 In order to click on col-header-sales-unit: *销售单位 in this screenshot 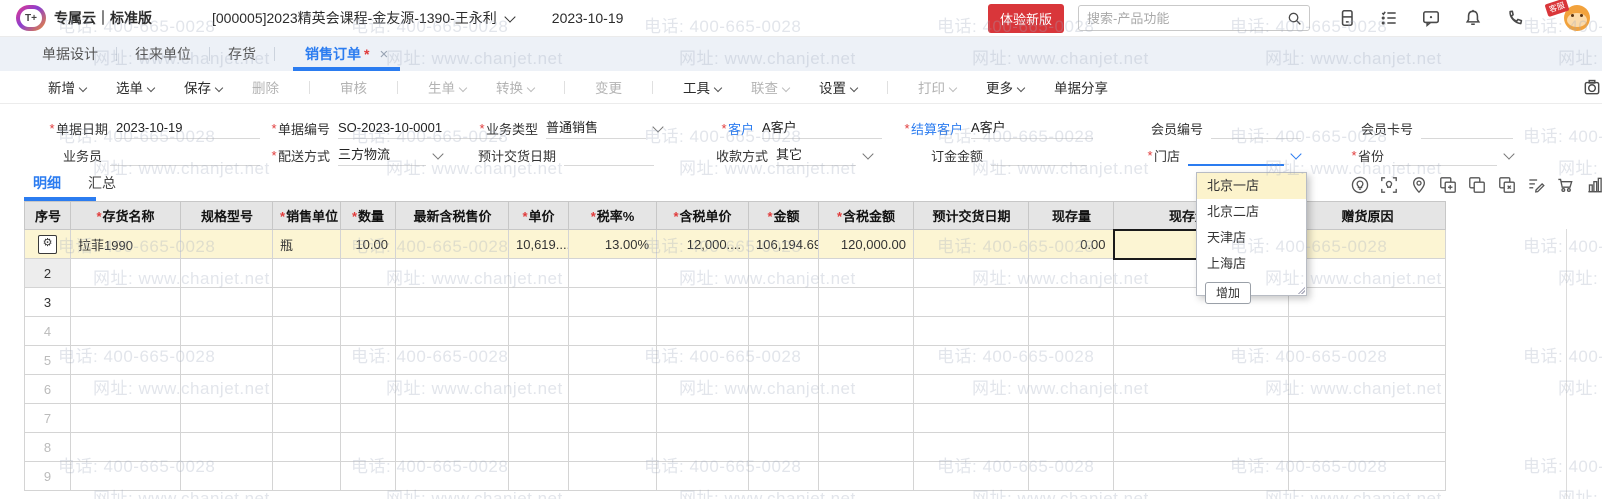, I will do `click(306, 215)`.